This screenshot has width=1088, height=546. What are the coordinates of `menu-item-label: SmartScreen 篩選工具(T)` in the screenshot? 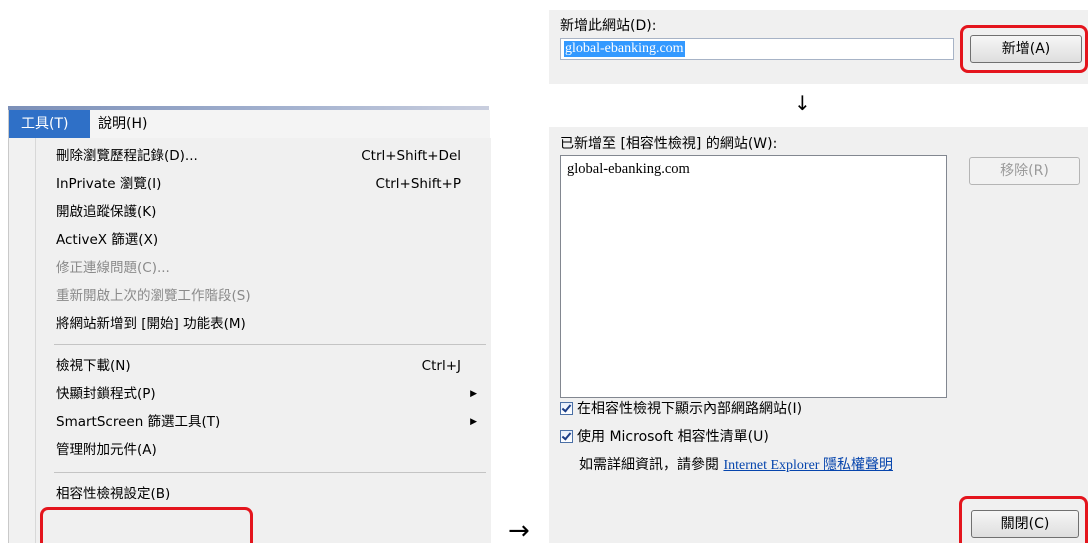 It's located at (138, 422).